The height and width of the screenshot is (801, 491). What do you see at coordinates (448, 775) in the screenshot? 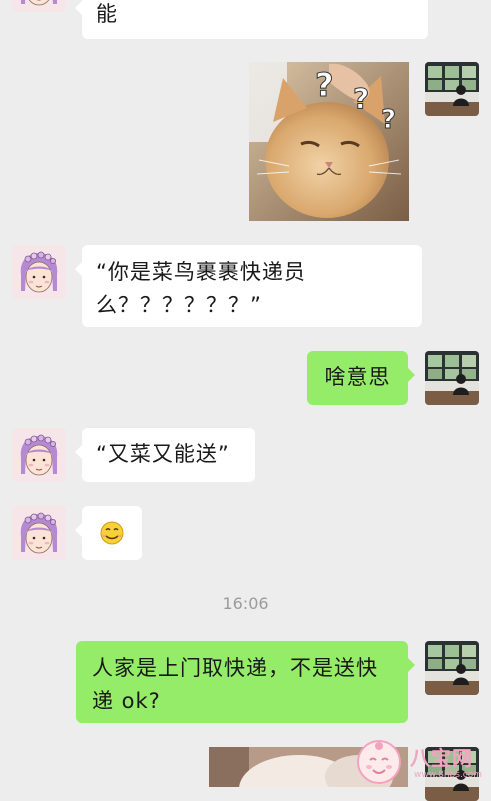
I see `watermark-url: www.8hbs.com` at bounding box center [448, 775].